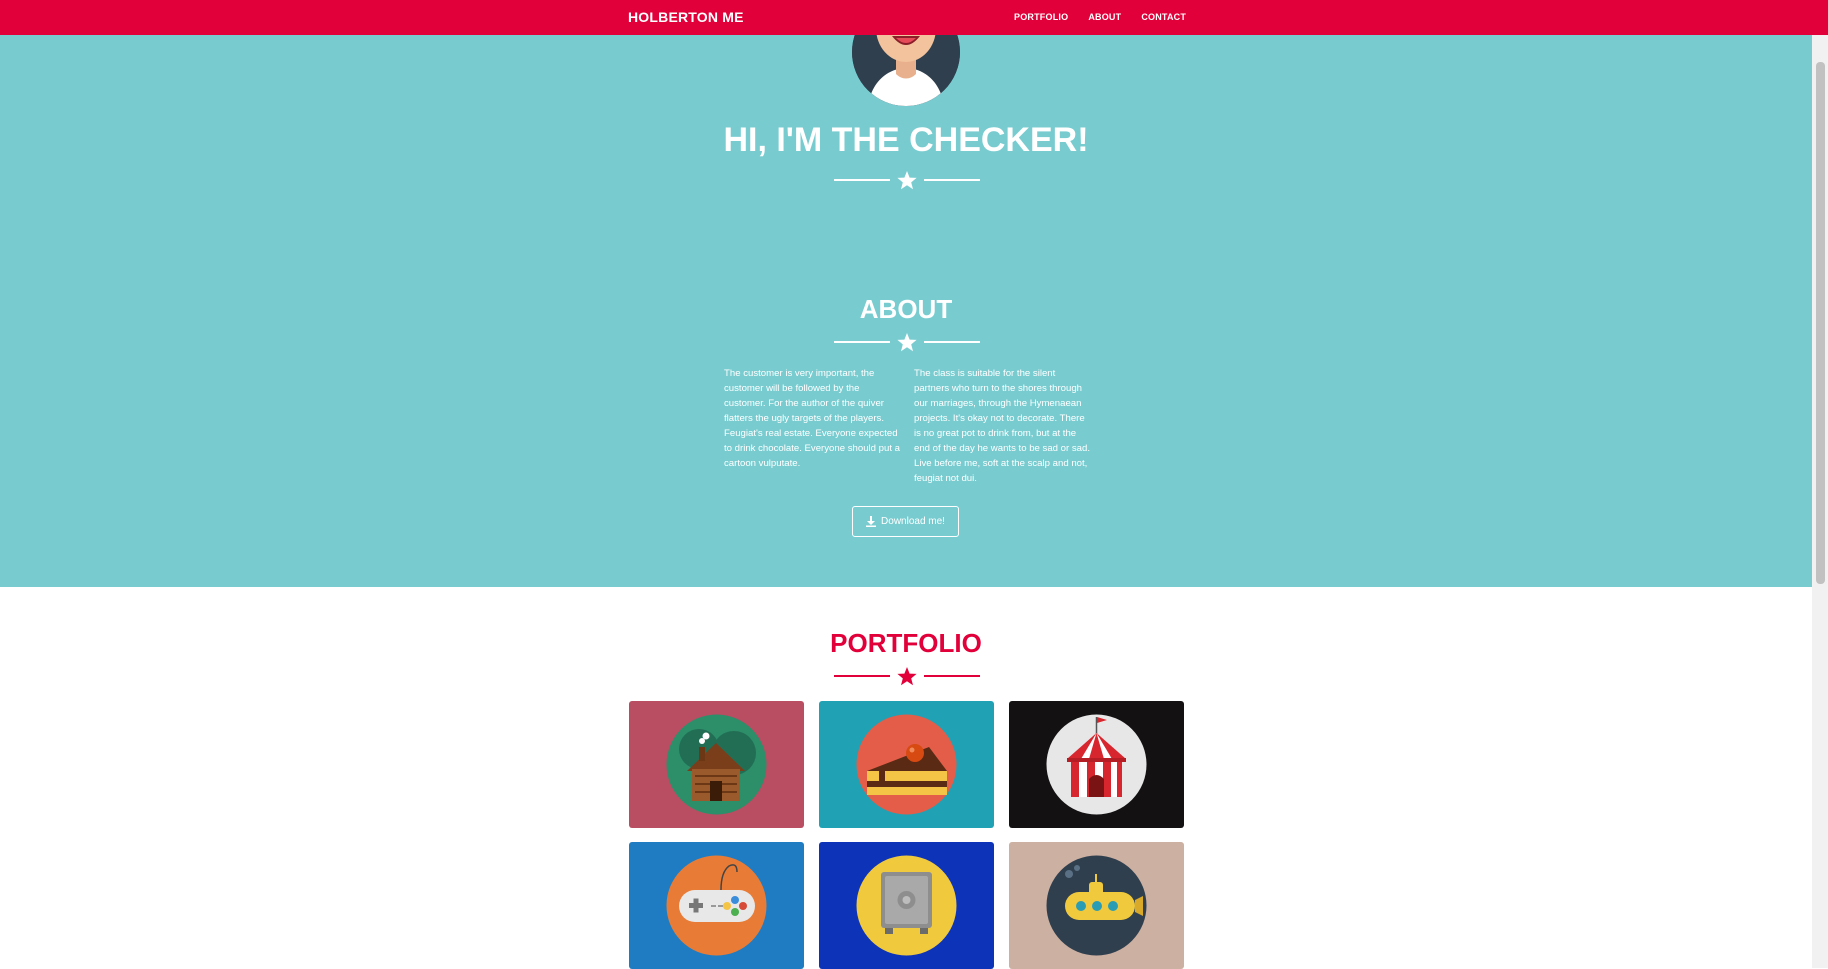  I want to click on download-button: Download me!, so click(905, 521).